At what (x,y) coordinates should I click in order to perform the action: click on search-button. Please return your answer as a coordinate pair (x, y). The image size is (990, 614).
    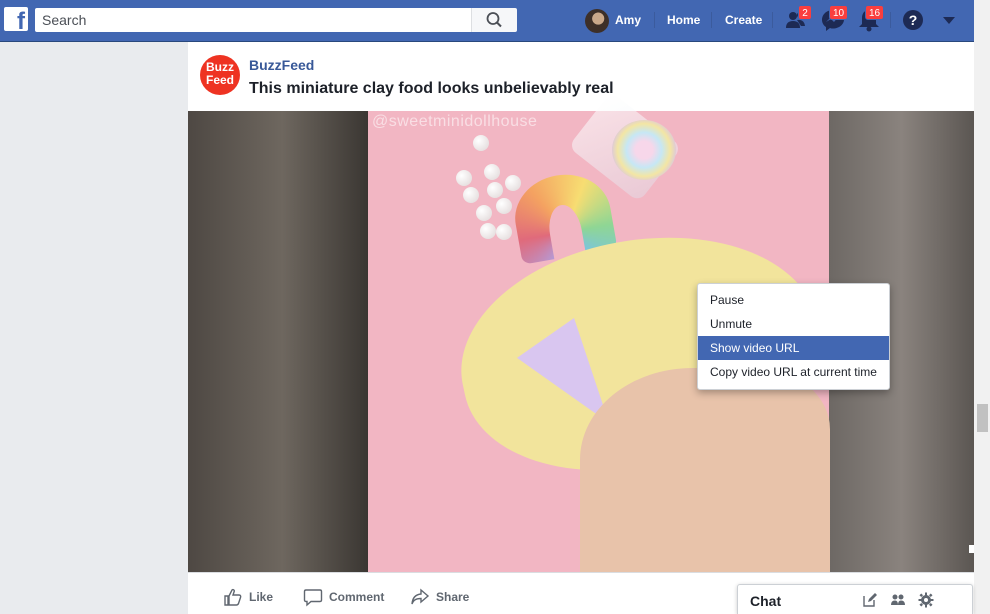
    Looking at the image, I should click on (494, 20).